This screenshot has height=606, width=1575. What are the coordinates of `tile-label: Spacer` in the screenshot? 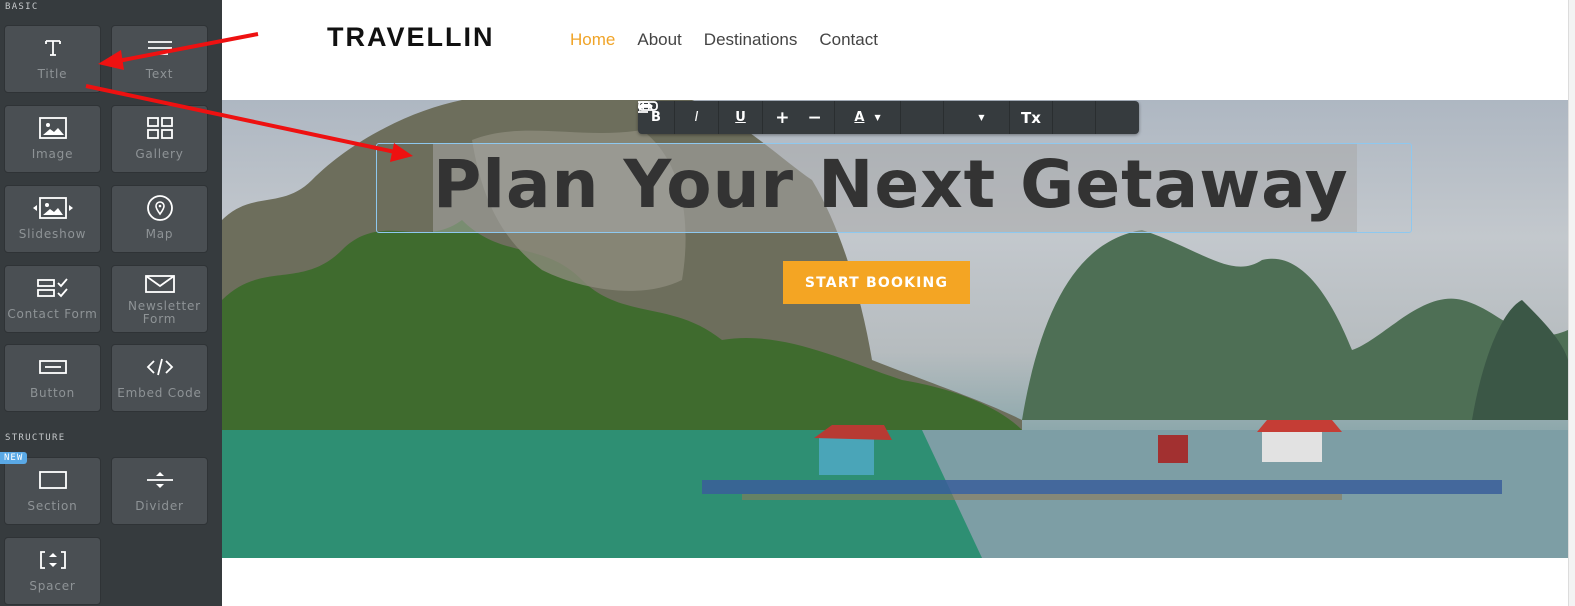 It's located at (52, 586).